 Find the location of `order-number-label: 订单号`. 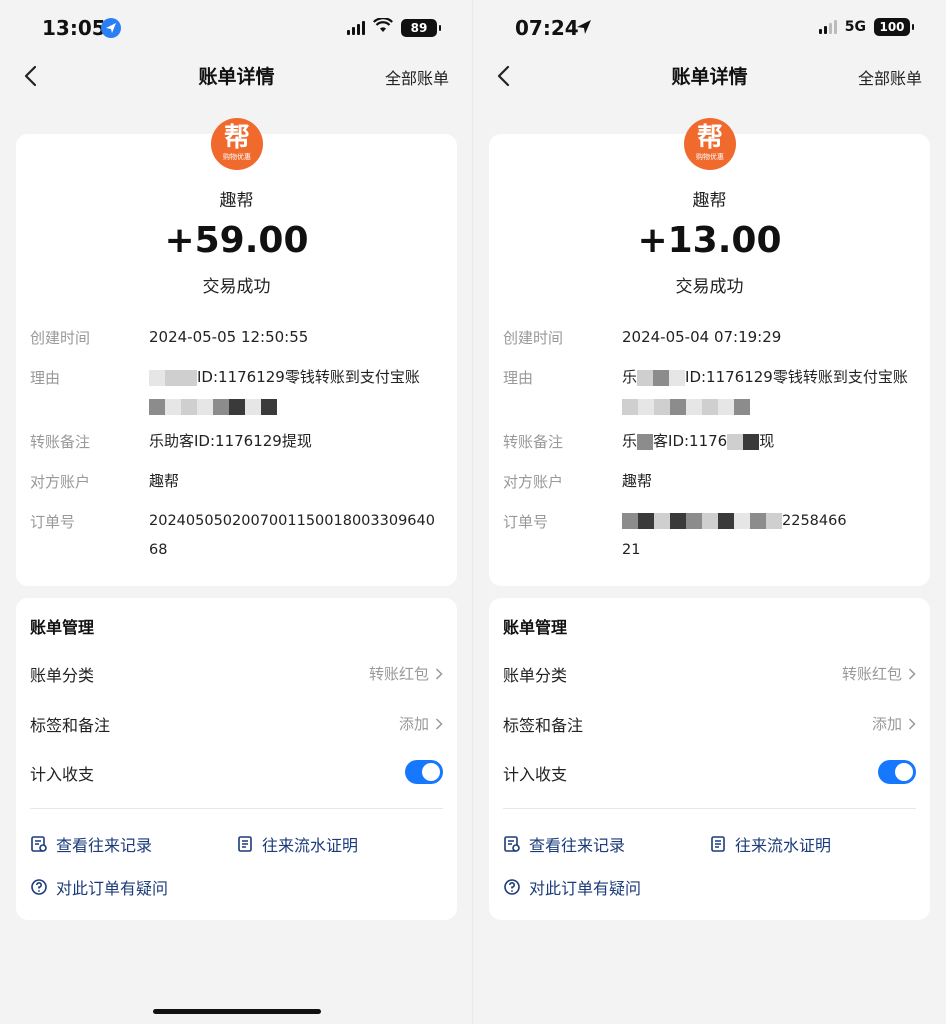

order-number-label: 订单号 is located at coordinates (526, 522).